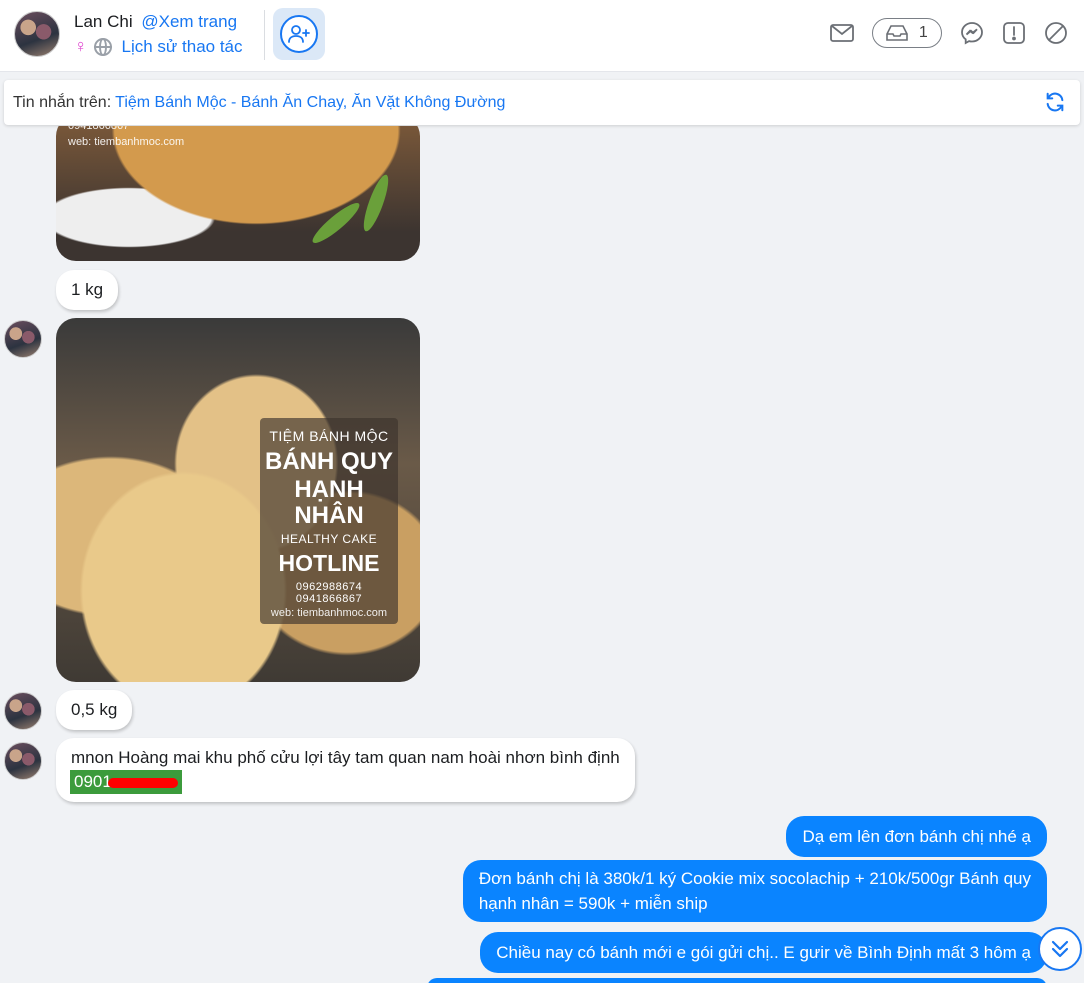  I want to click on globe-icon, so click(102, 46).